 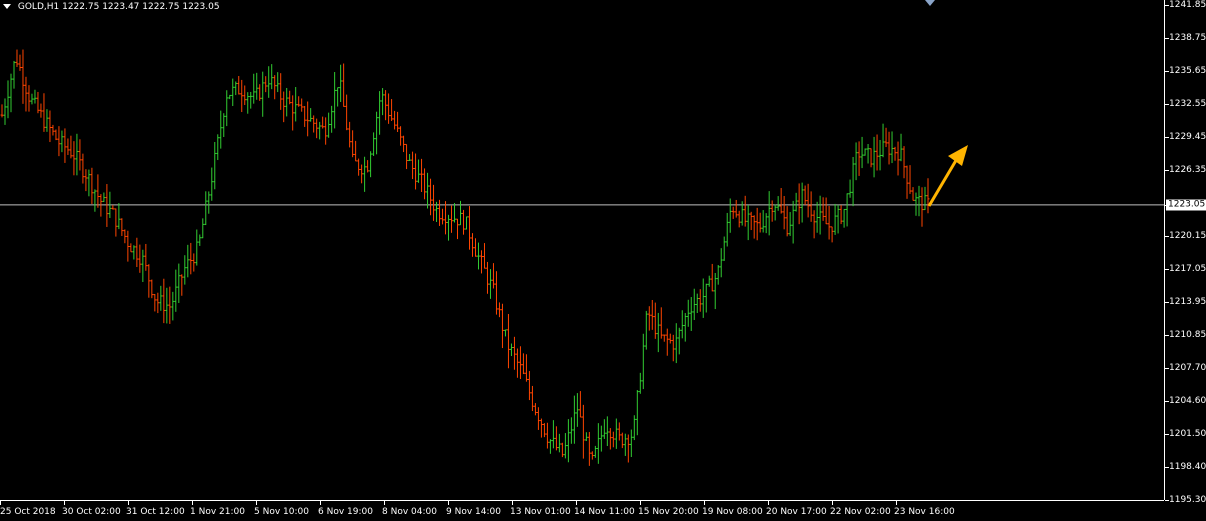 I want to click on y-tick-label: 1238.75, so click(x=1187, y=37).